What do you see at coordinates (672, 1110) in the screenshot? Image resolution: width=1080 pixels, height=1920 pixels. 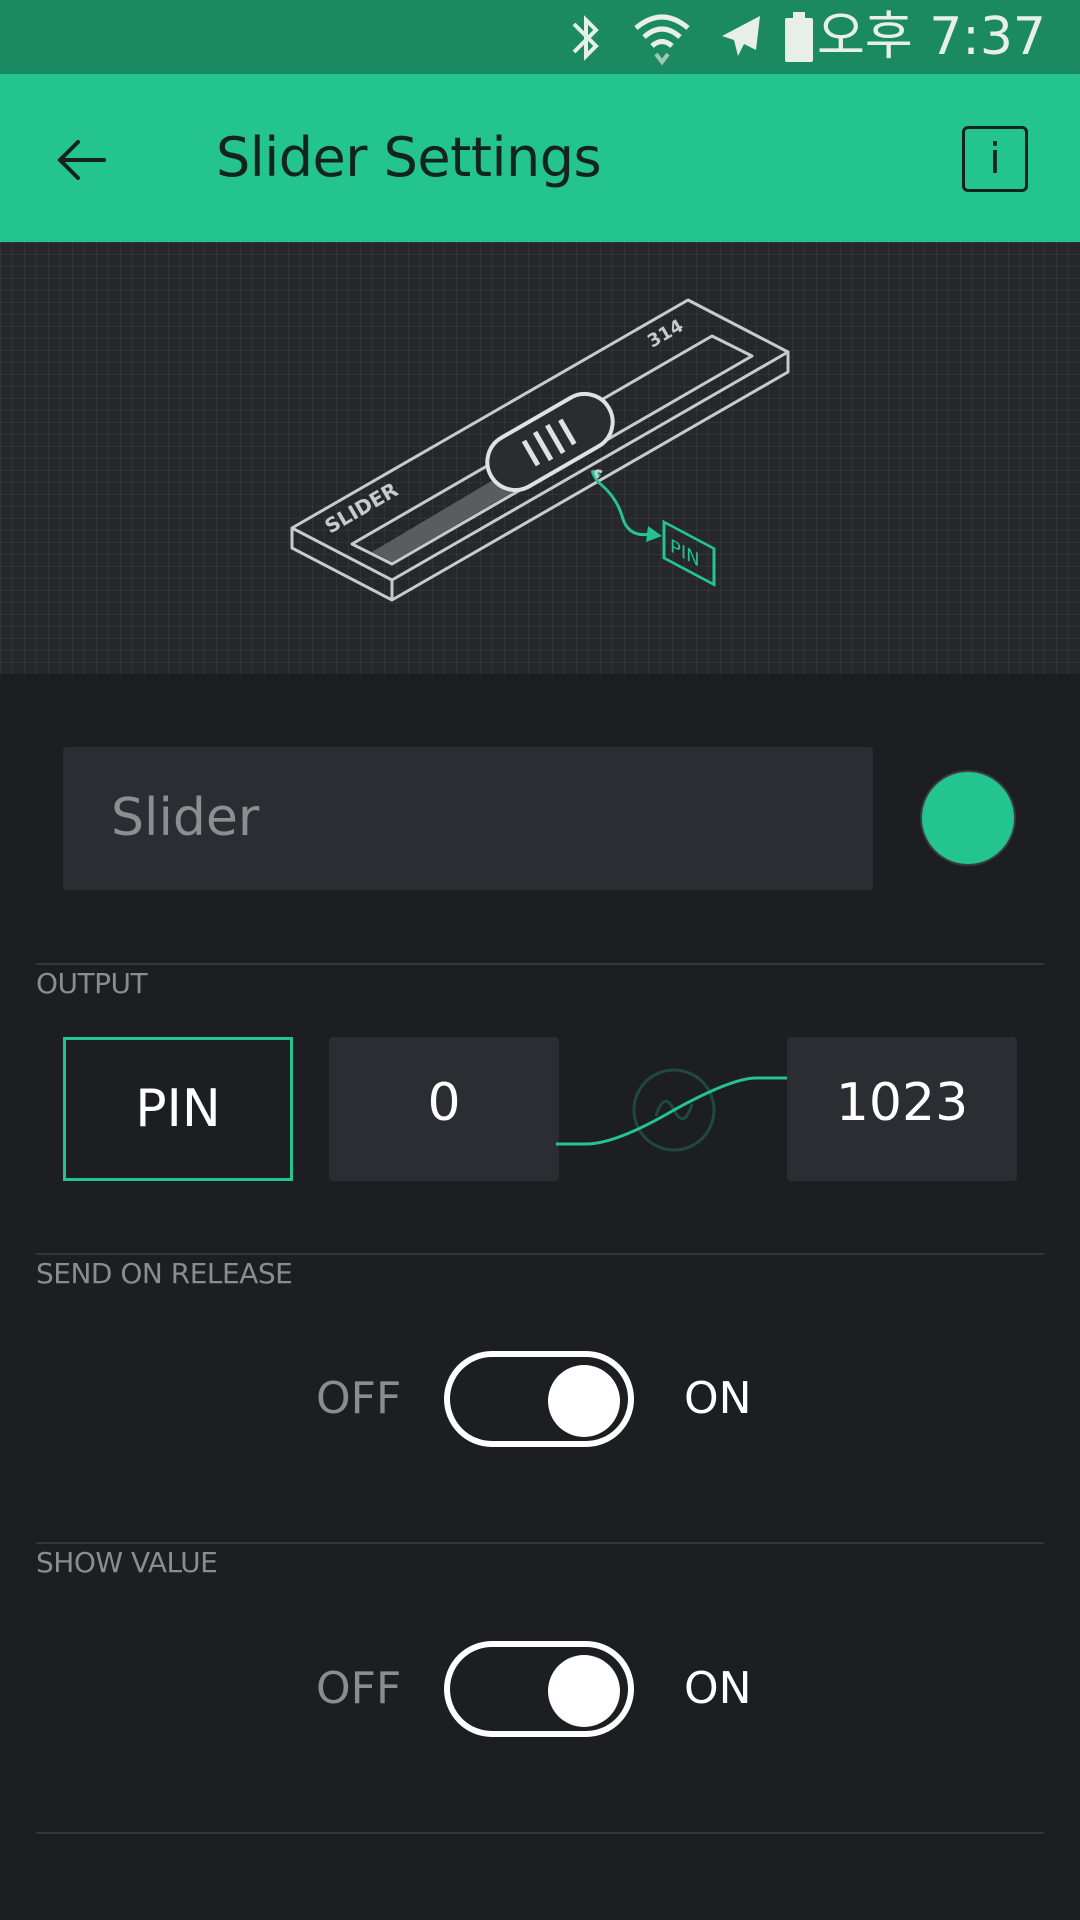 I see `mapping-curve-icon` at bounding box center [672, 1110].